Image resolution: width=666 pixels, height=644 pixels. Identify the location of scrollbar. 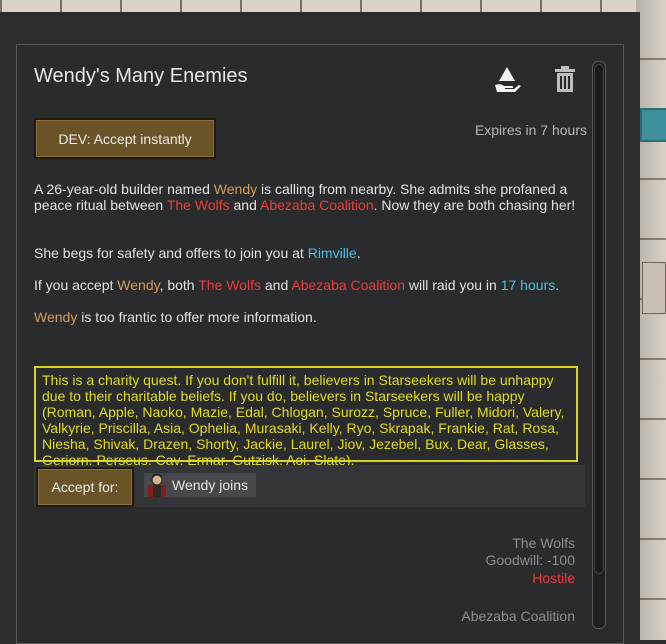
(599, 345).